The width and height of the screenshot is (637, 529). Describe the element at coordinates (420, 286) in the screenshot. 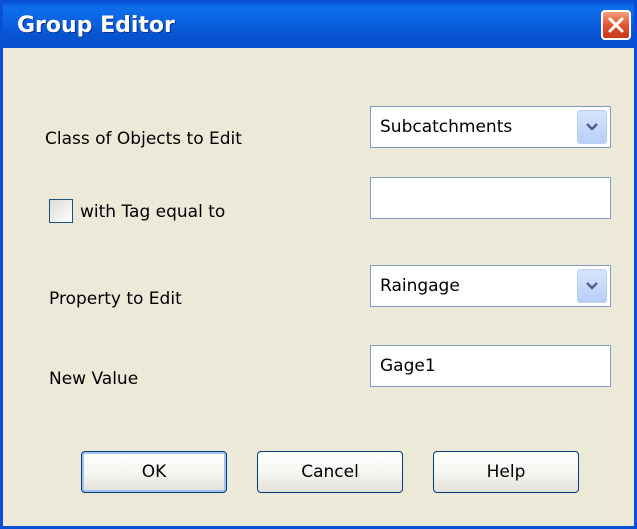

I see `property-to-edit-value: Raingage` at that location.